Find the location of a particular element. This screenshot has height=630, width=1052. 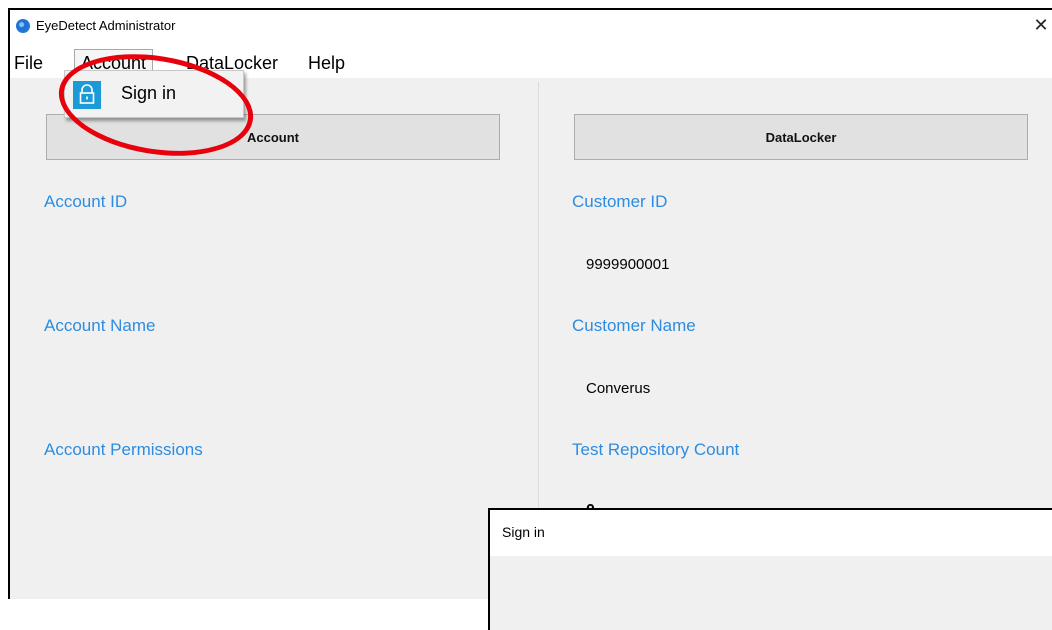

customer-name-label: Customer Name is located at coordinates (634, 325).